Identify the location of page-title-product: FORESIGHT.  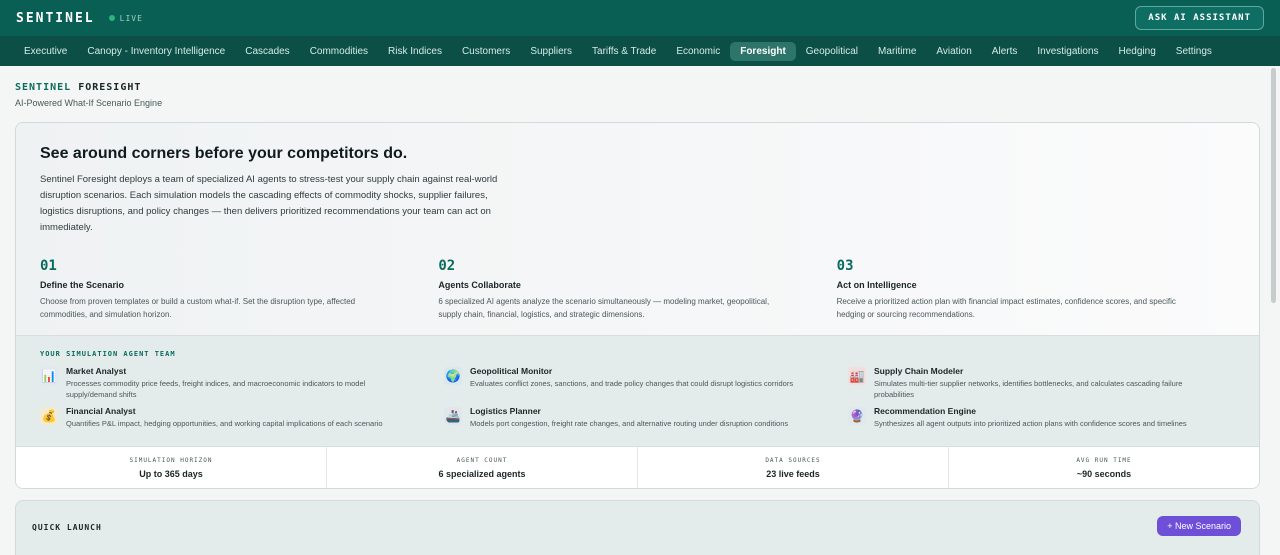
(110, 87).